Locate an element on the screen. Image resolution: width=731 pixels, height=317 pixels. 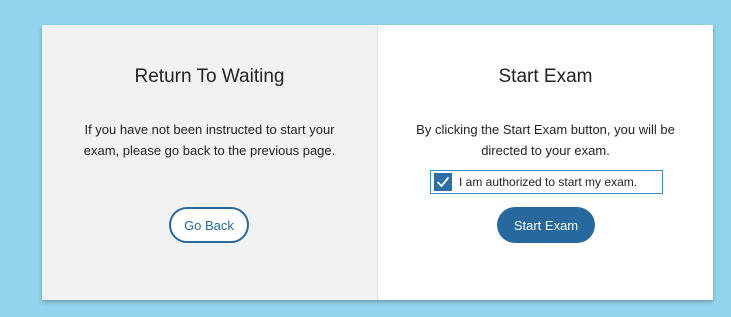
return-to-waiting-title: Return To Waiting is located at coordinates (209, 76).